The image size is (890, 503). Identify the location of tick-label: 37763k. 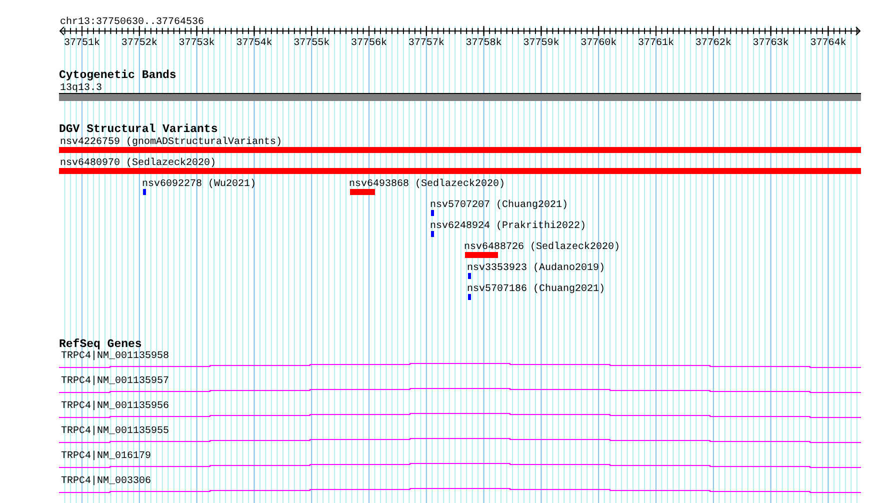
(770, 43).